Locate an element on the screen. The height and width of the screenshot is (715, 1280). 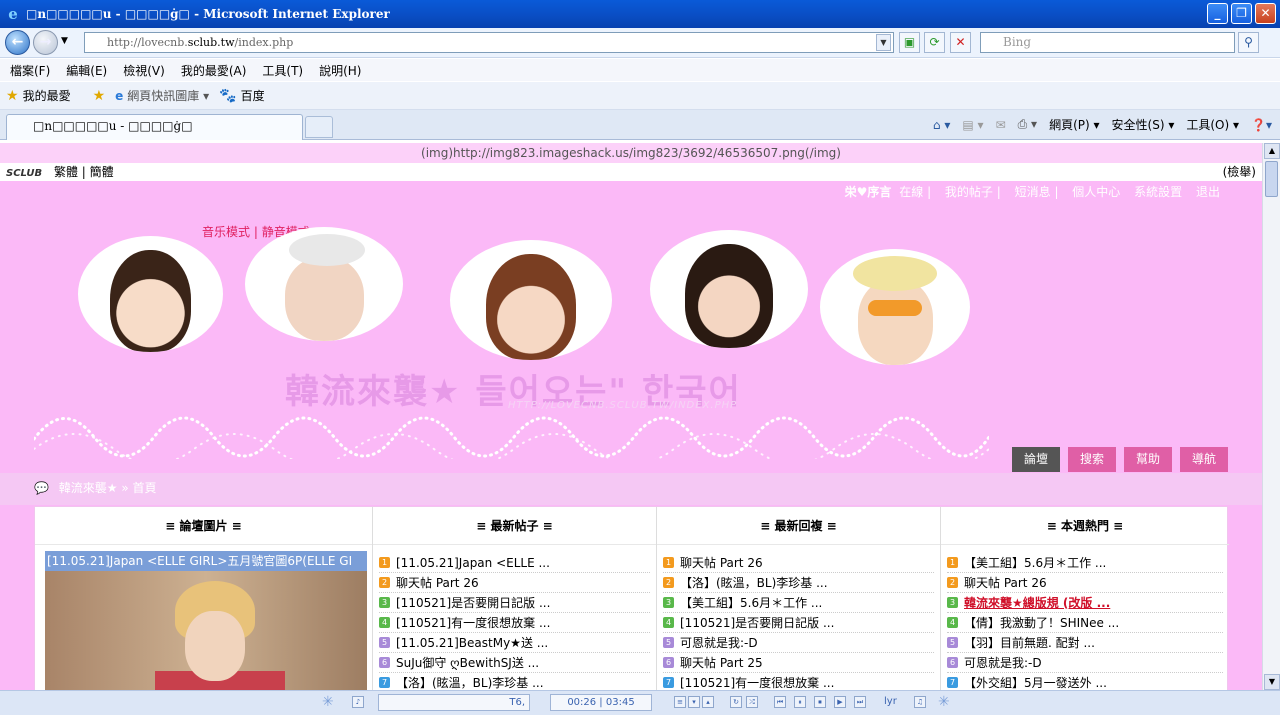
user-name: 栄♥序言 is located at coordinates (868, 192).